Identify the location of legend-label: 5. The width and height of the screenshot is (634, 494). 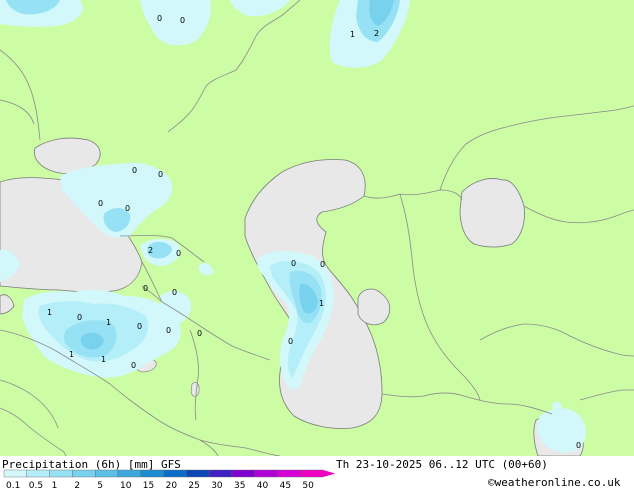
(100, 485).